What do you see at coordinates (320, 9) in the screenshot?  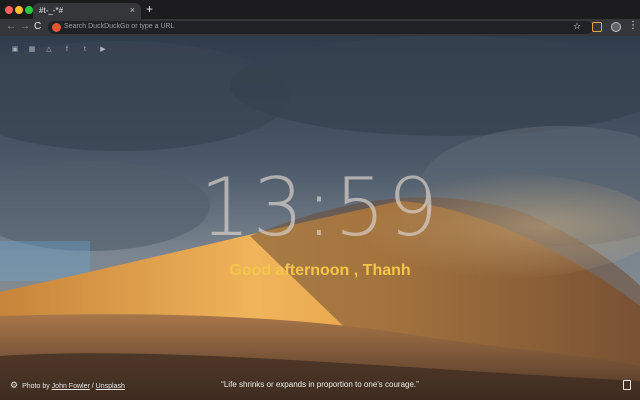 I see `tab-bar: #t-_-*# × +` at bounding box center [320, 9].